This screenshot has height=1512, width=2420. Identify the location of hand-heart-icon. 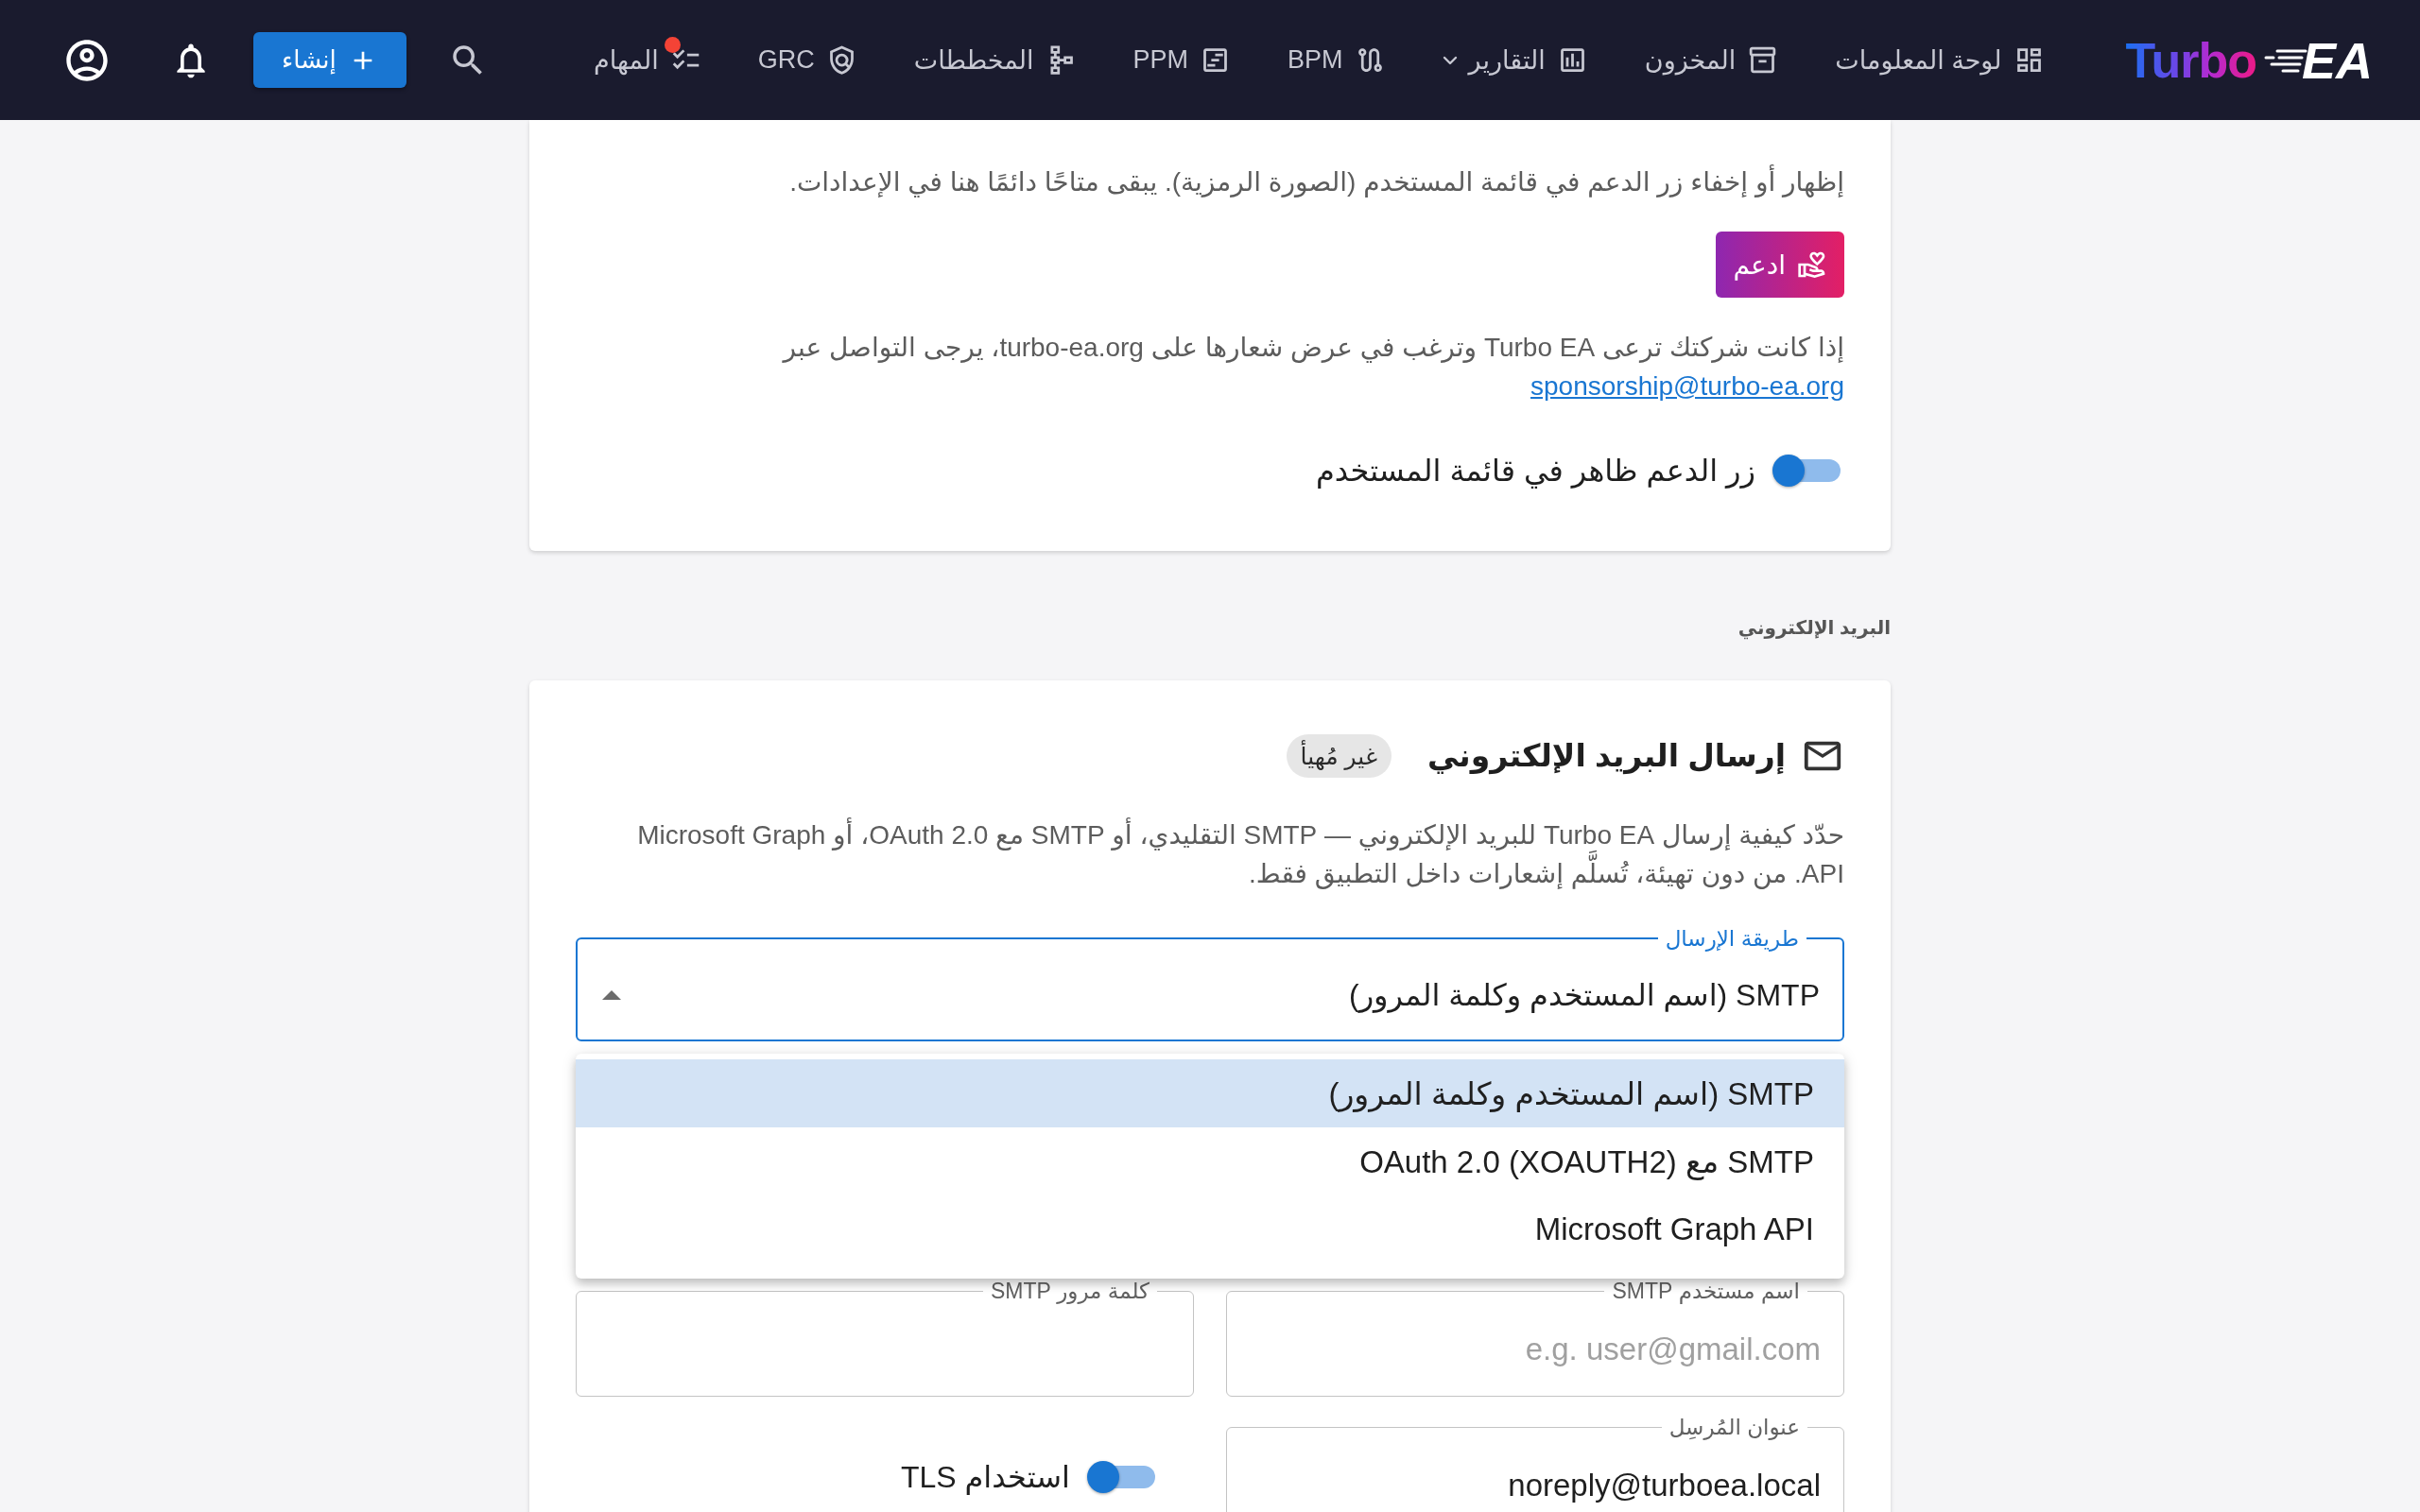
(1812, 264).